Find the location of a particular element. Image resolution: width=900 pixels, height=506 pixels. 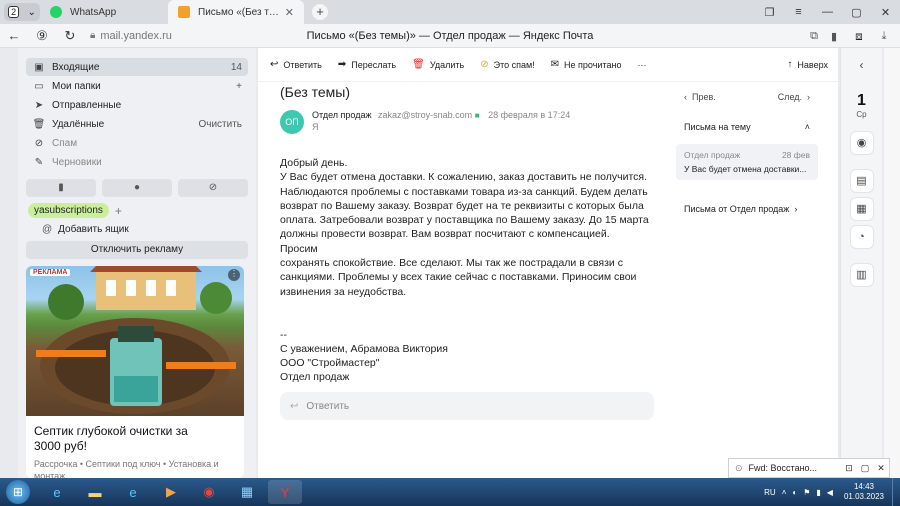

folder-spam: ⊘ Спам is located at coordinates (137, 143).